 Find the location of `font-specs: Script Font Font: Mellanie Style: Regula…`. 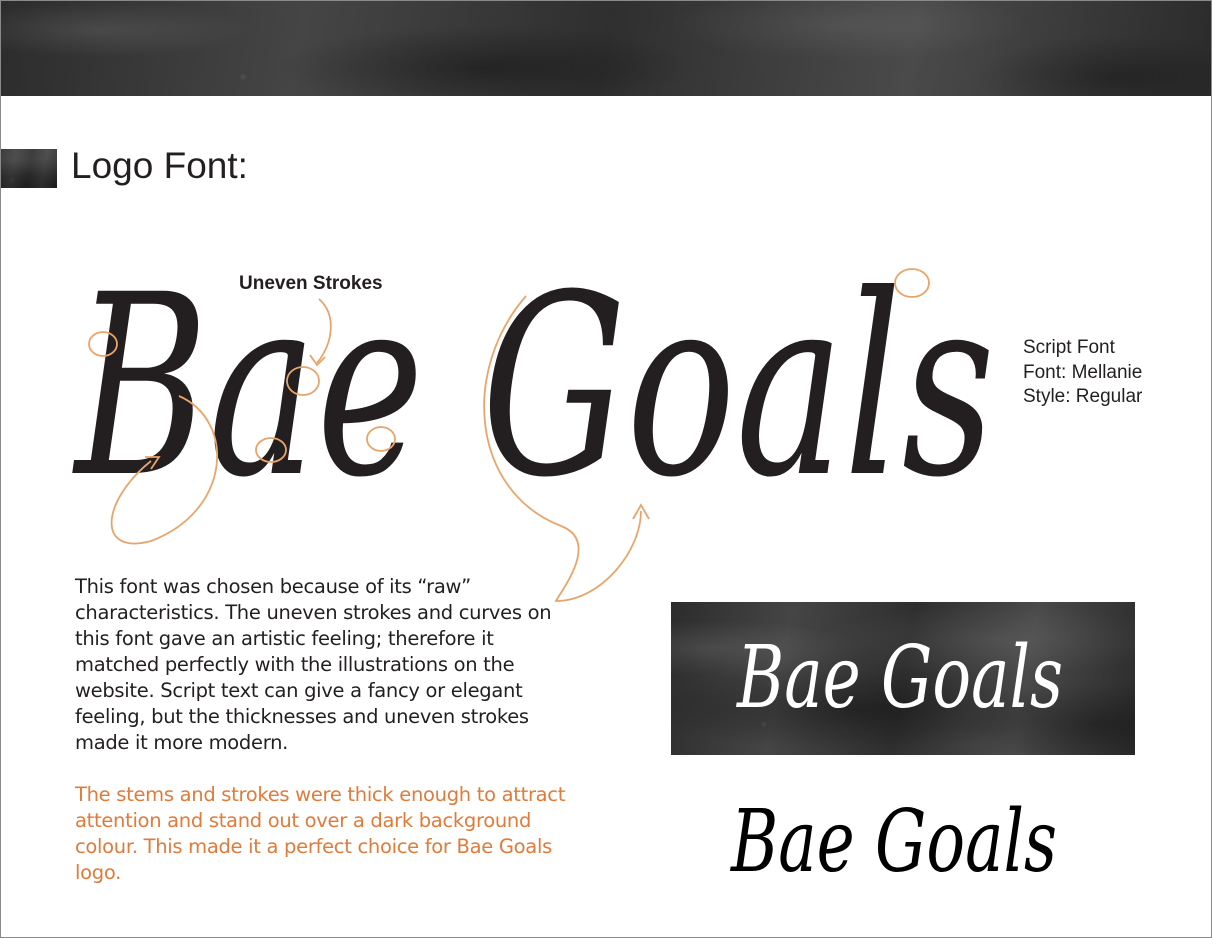

font-specs: Script Font Font: Mellanie Style: Regula… is located at coordinates (1082, 373).